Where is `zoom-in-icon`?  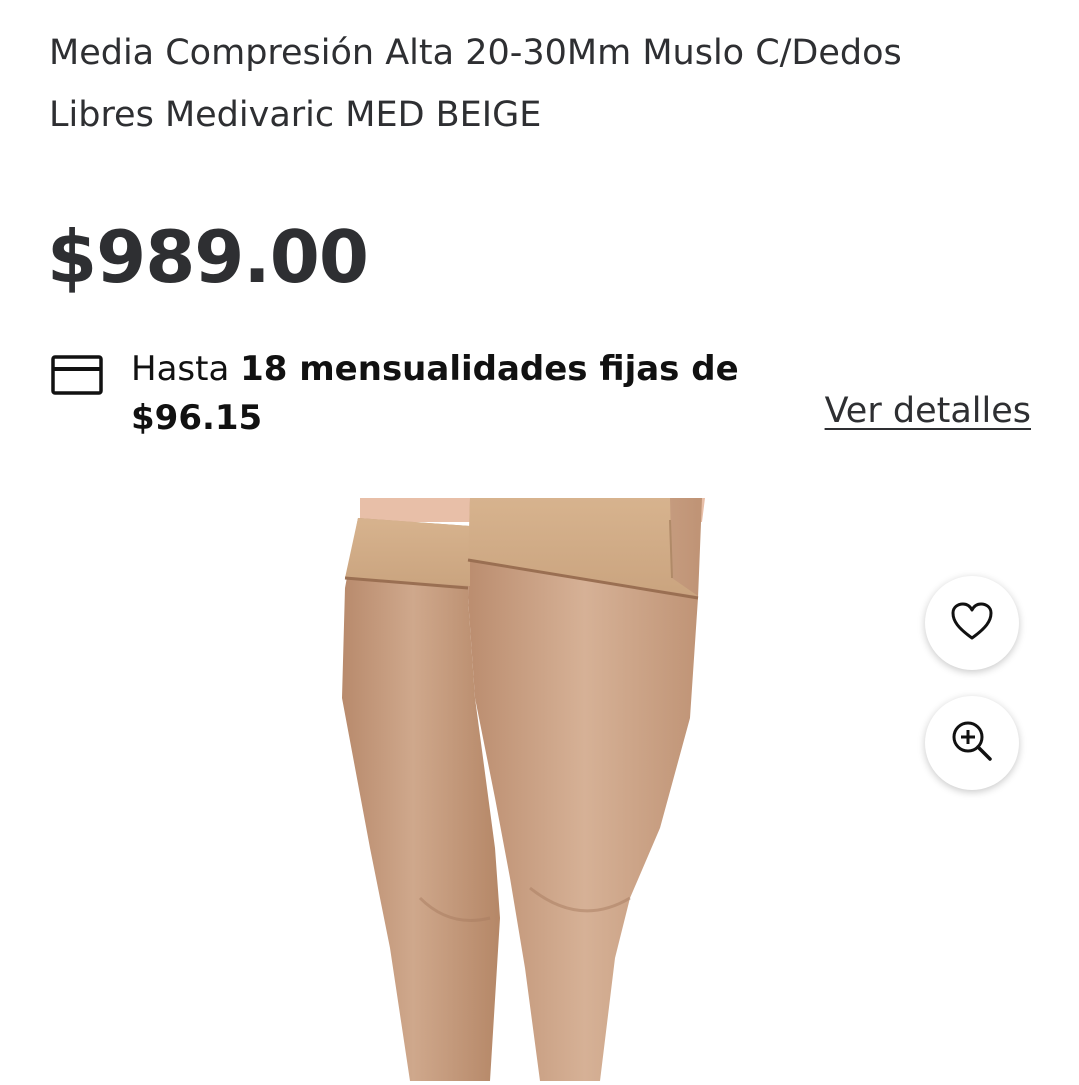
zoom-in-icon is located at coordinates (972, 743).